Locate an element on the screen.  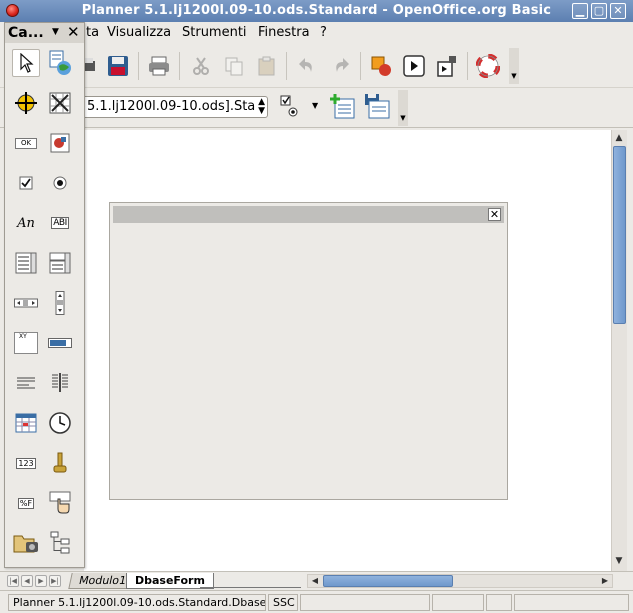
combo-box-icon is located at coordinates (60, 263).